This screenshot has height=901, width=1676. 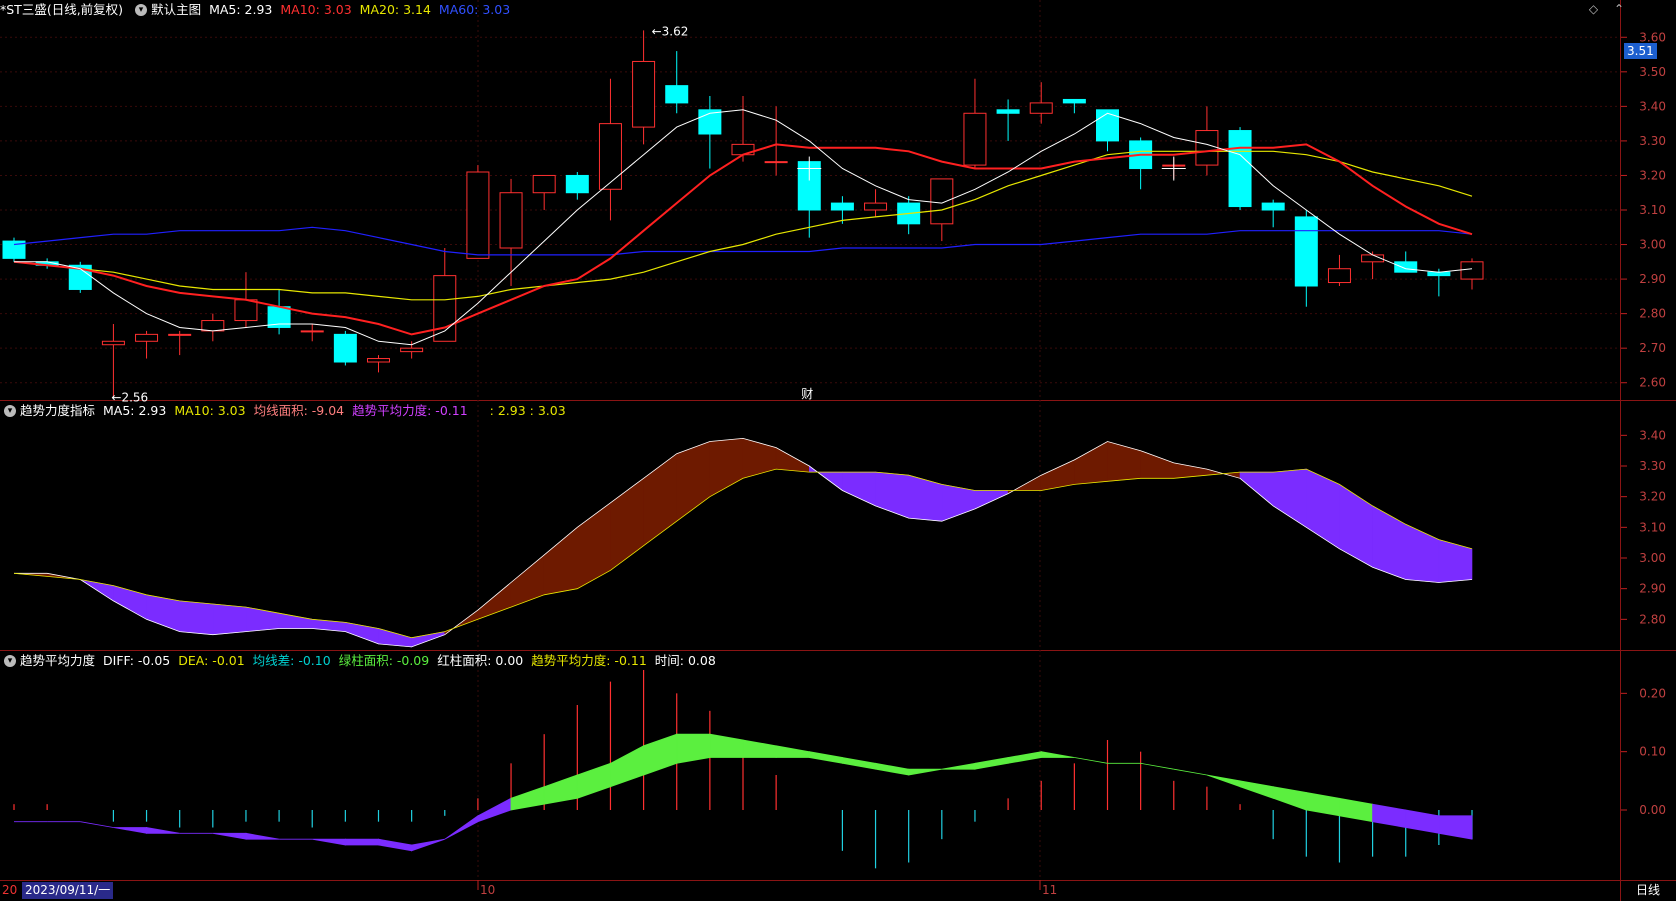 I want to click on ind1-menu-icon: ▾, so click(x=10, y=411).